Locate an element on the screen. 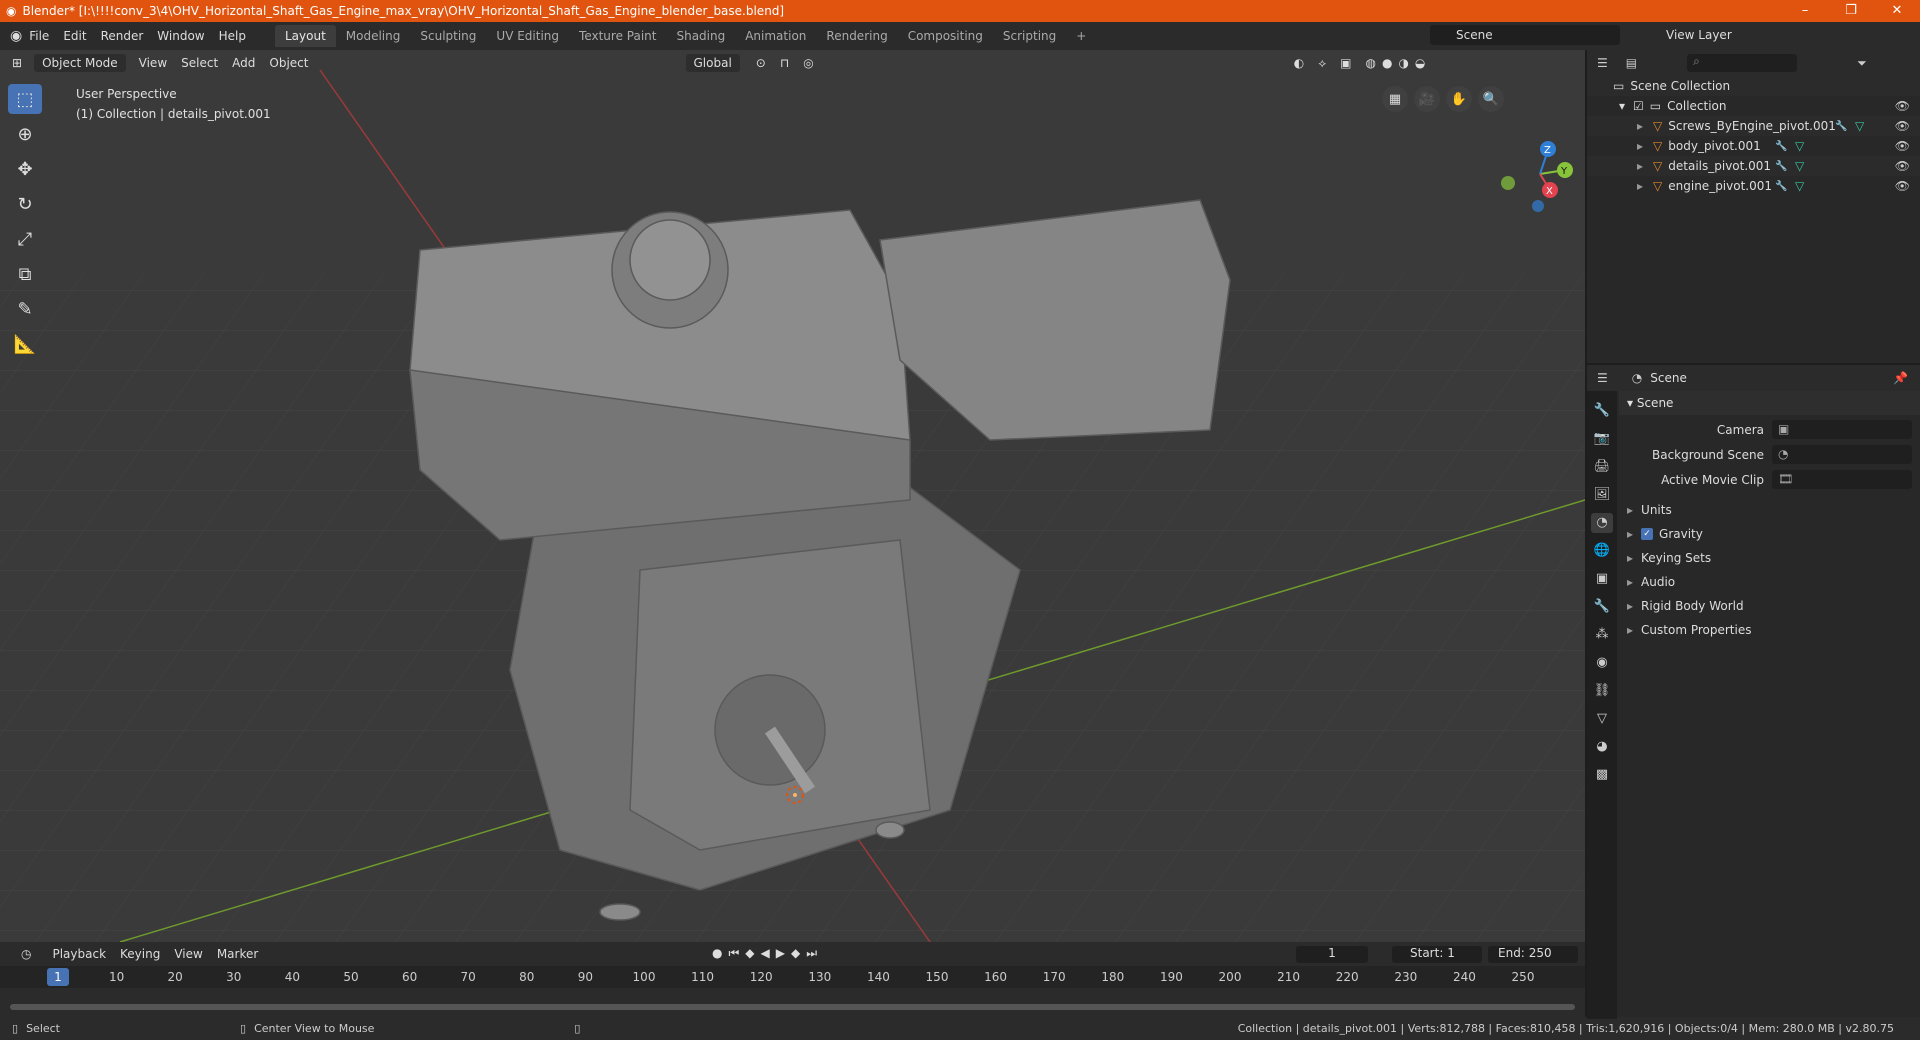 This screenshot has height=1040, width=1920. grid-view-icon: ▦ is located at coordinates (1395, 99).